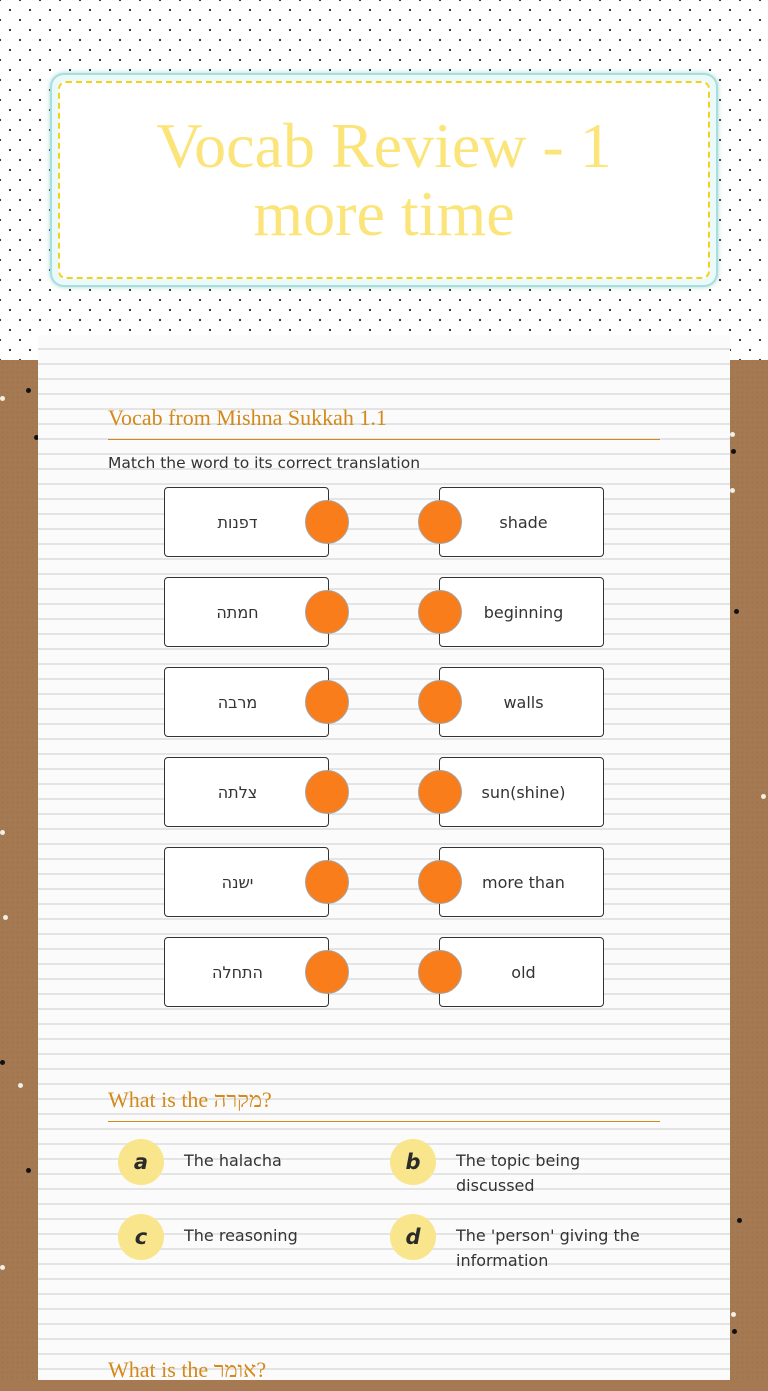 The image size is (768, 1391). Describe the element at coordinates (237, 792) in the screenshot. I see `match-left-label: צלתה` at that location.